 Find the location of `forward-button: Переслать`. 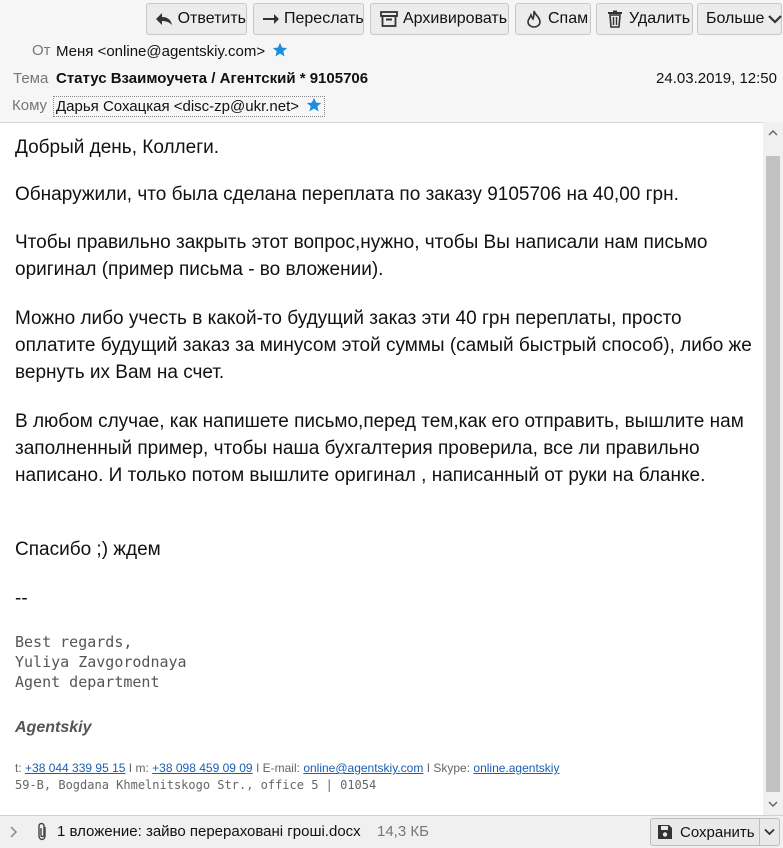

forward-button: Переслать is located at coordinates (308, 19).